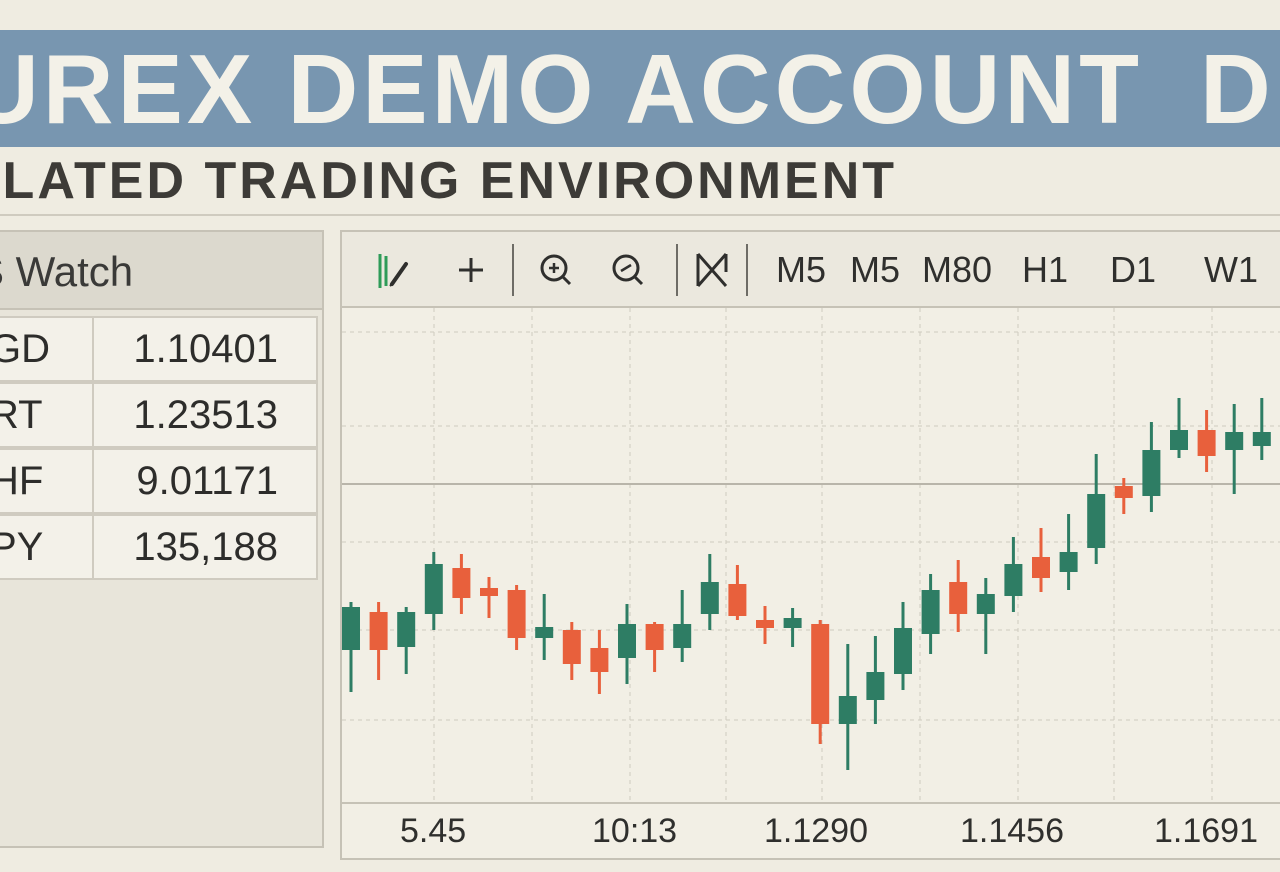 Image resolution: width=1280 pixels, height=872 pixels. What do you see at coordinates (47, 349) in the screenshot?
I see `quote-symbol: GD` at bounding box center [47, 349].